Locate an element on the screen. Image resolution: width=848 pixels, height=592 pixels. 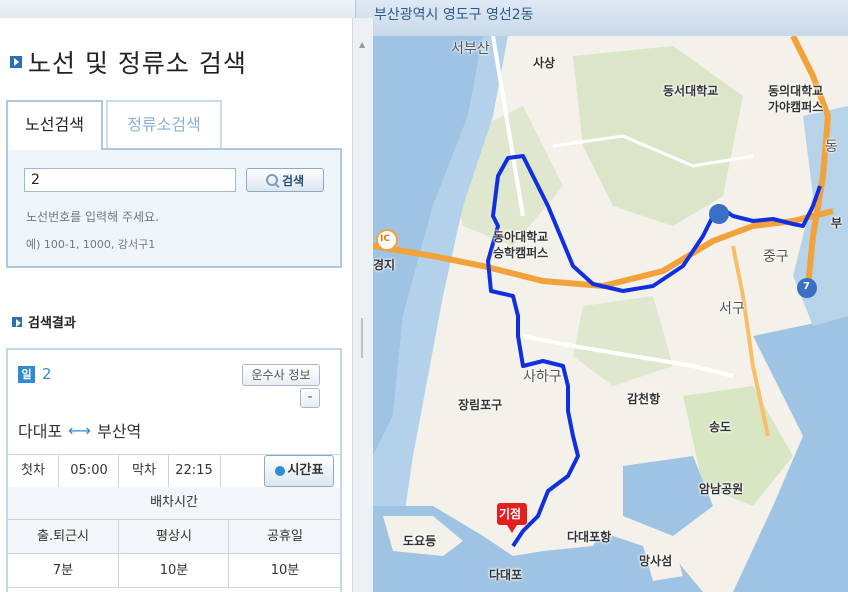
interval-value-row: 7분 10분 10분 is located at coordinates (174, 571).